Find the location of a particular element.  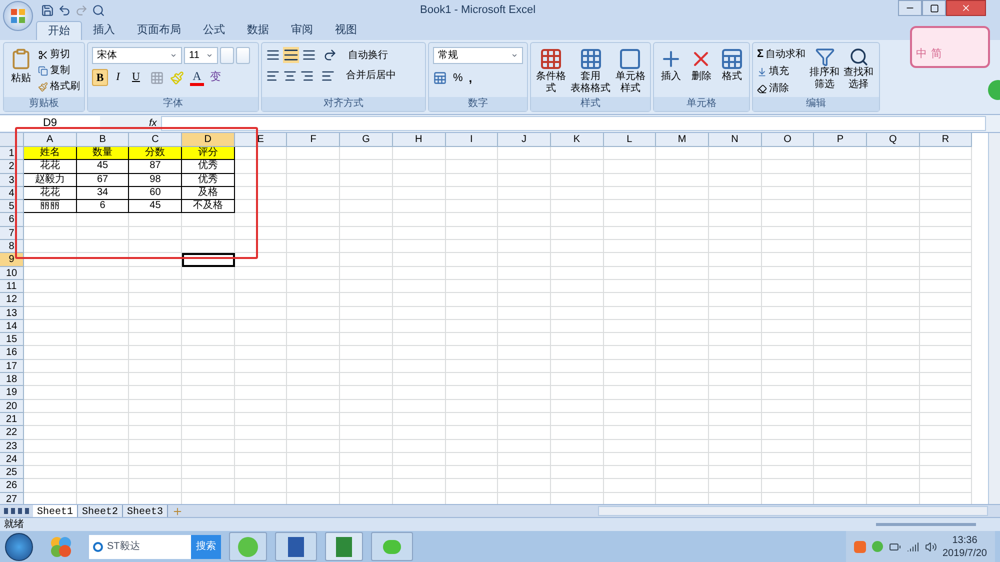

align-top-icon is located at coordinates (273, 55).